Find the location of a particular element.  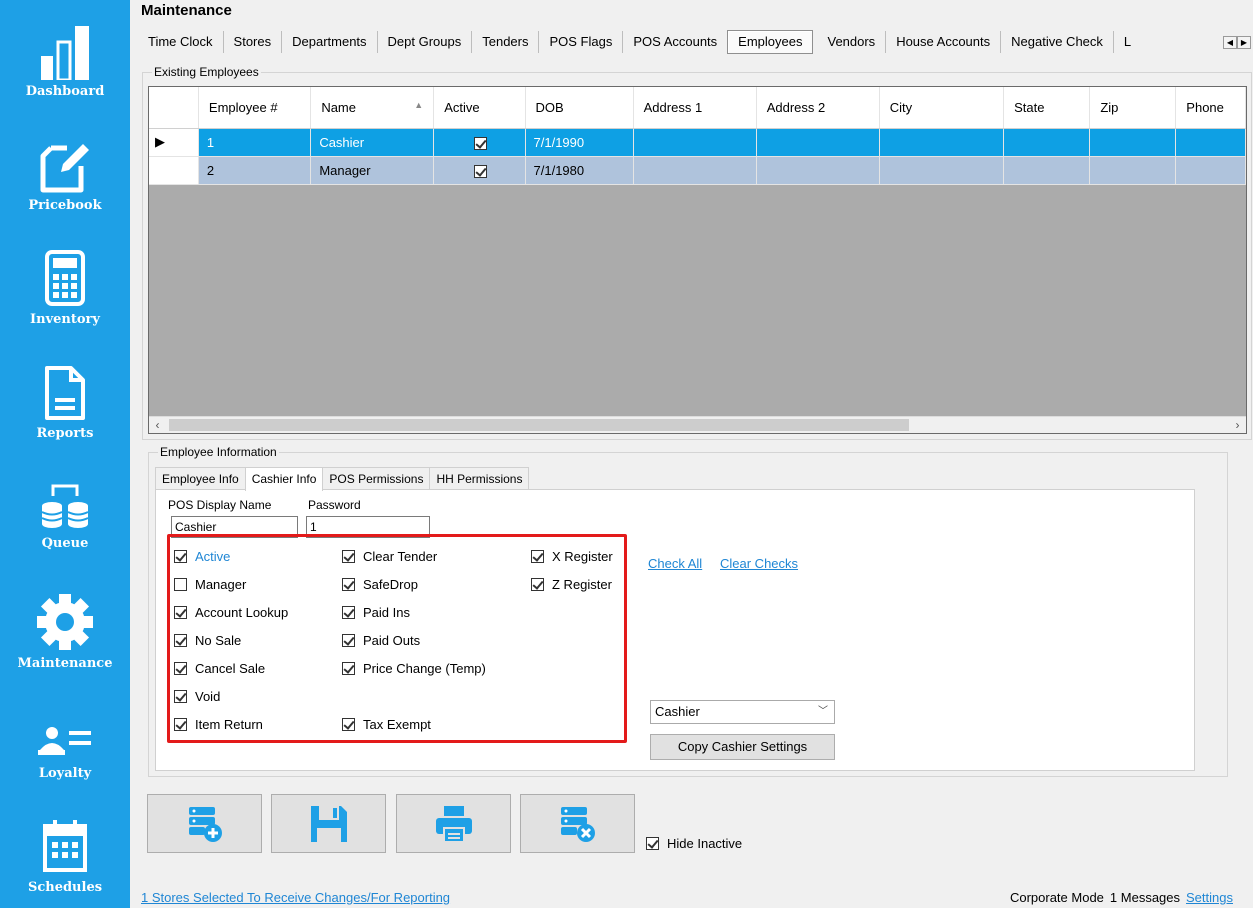

tab-negative-check: Negative Check is located at coordinates (1057, 42).